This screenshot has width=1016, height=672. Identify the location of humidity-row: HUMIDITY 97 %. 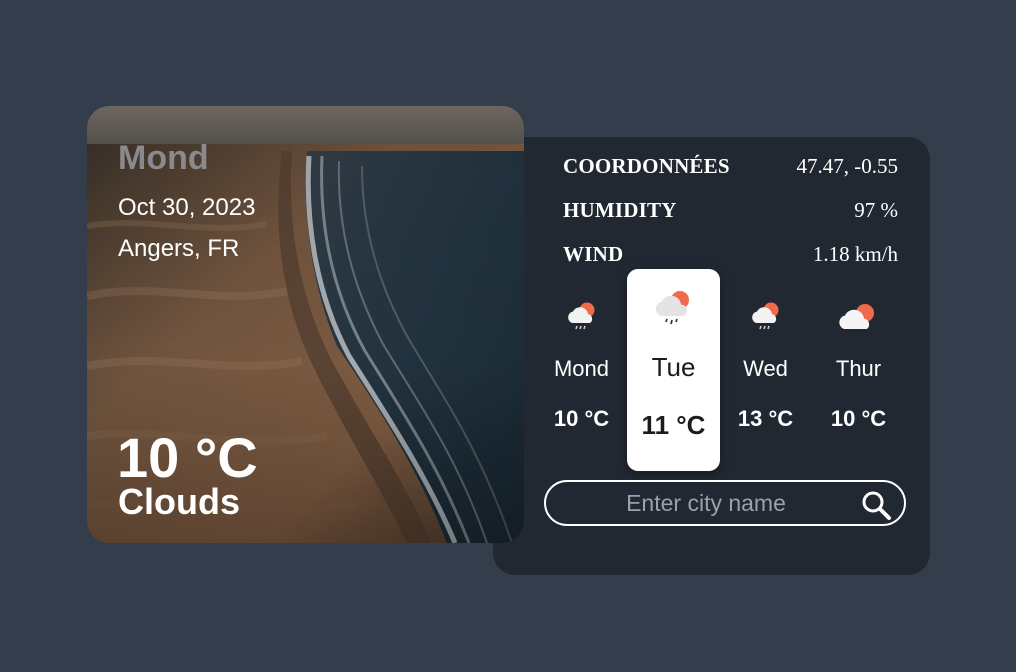
(730, 210).